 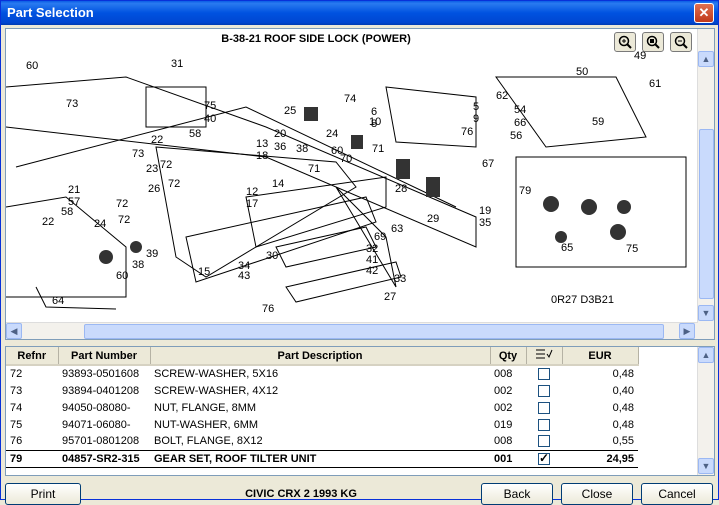 What do you see at coordinates (508, 356) in the screenshot?
I see `header-qty: Qty` at bounding box center [508, 356].